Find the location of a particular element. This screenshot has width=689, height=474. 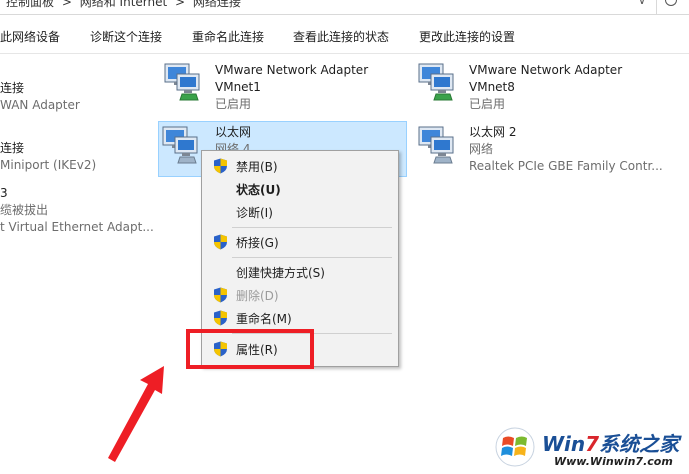

disable-device-command: 此网络设备 is located at coordinates (30, 36).